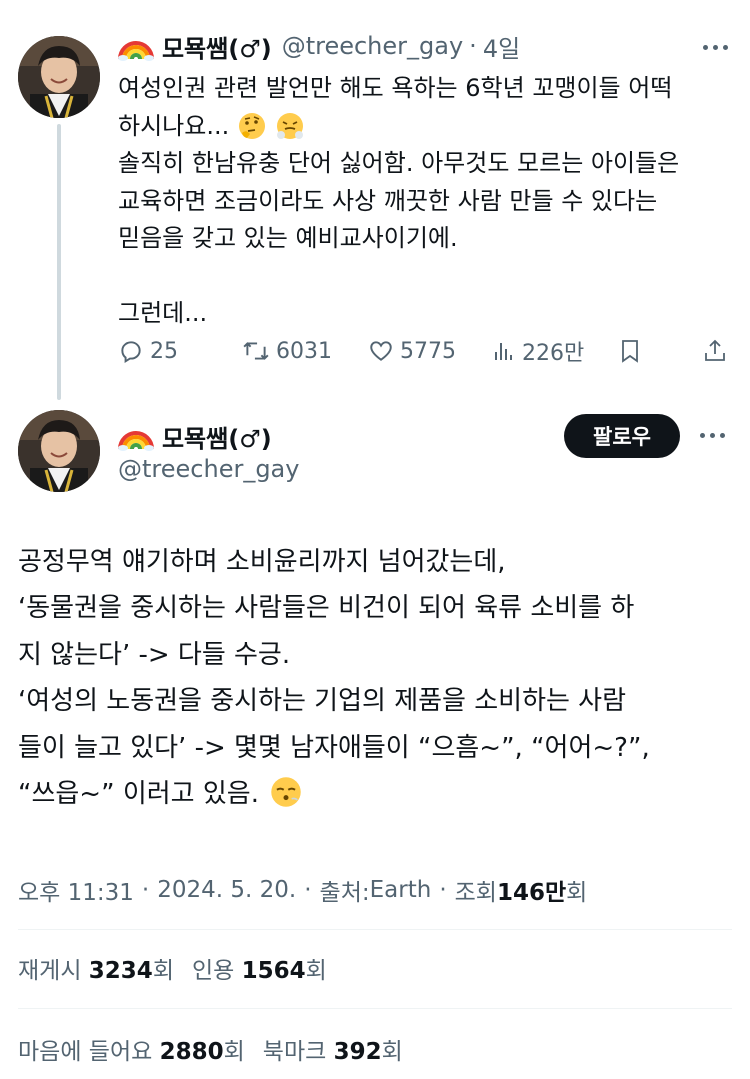  Describe the element at coordinates (344, 893) in the screenshot. I see `source-label: 출처:` at that location.